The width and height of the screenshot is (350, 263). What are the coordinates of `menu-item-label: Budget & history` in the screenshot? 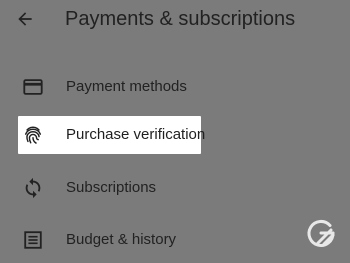 It's located at (121, 239).